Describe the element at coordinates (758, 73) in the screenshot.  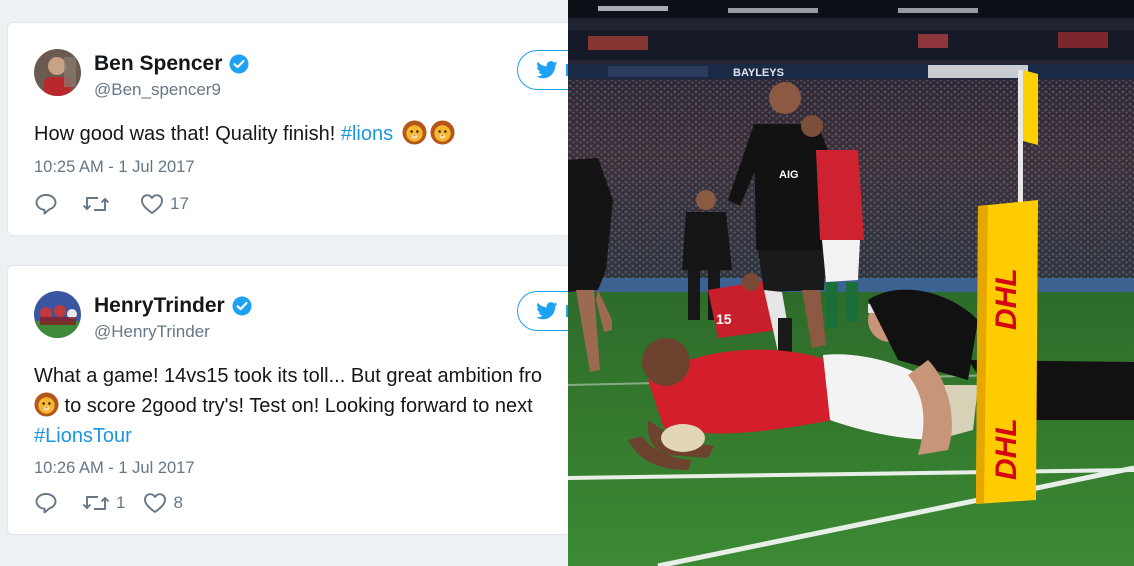
I see `bayleys-board: BAYLEYS` at that location.